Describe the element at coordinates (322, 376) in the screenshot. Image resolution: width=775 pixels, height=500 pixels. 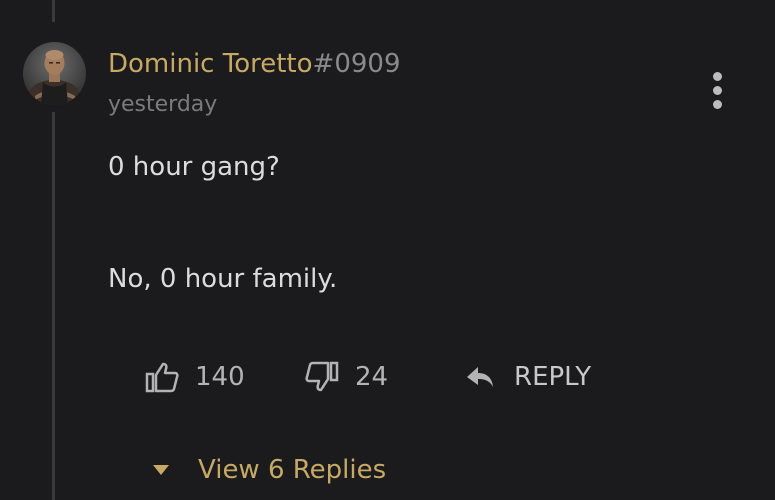
I see `thumbs-down-icon` at that location.